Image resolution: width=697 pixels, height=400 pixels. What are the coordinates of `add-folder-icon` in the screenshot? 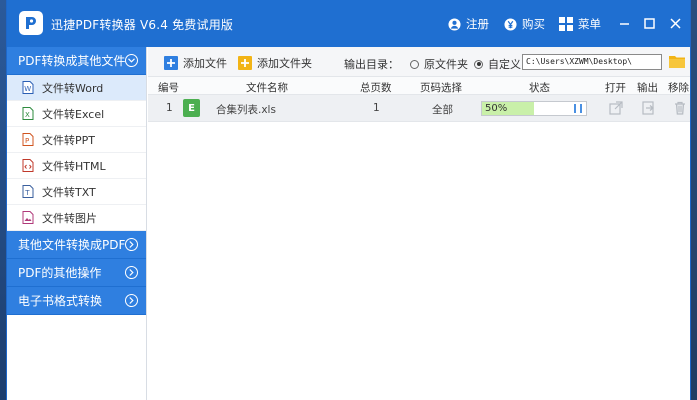 It's located at (245, 63).